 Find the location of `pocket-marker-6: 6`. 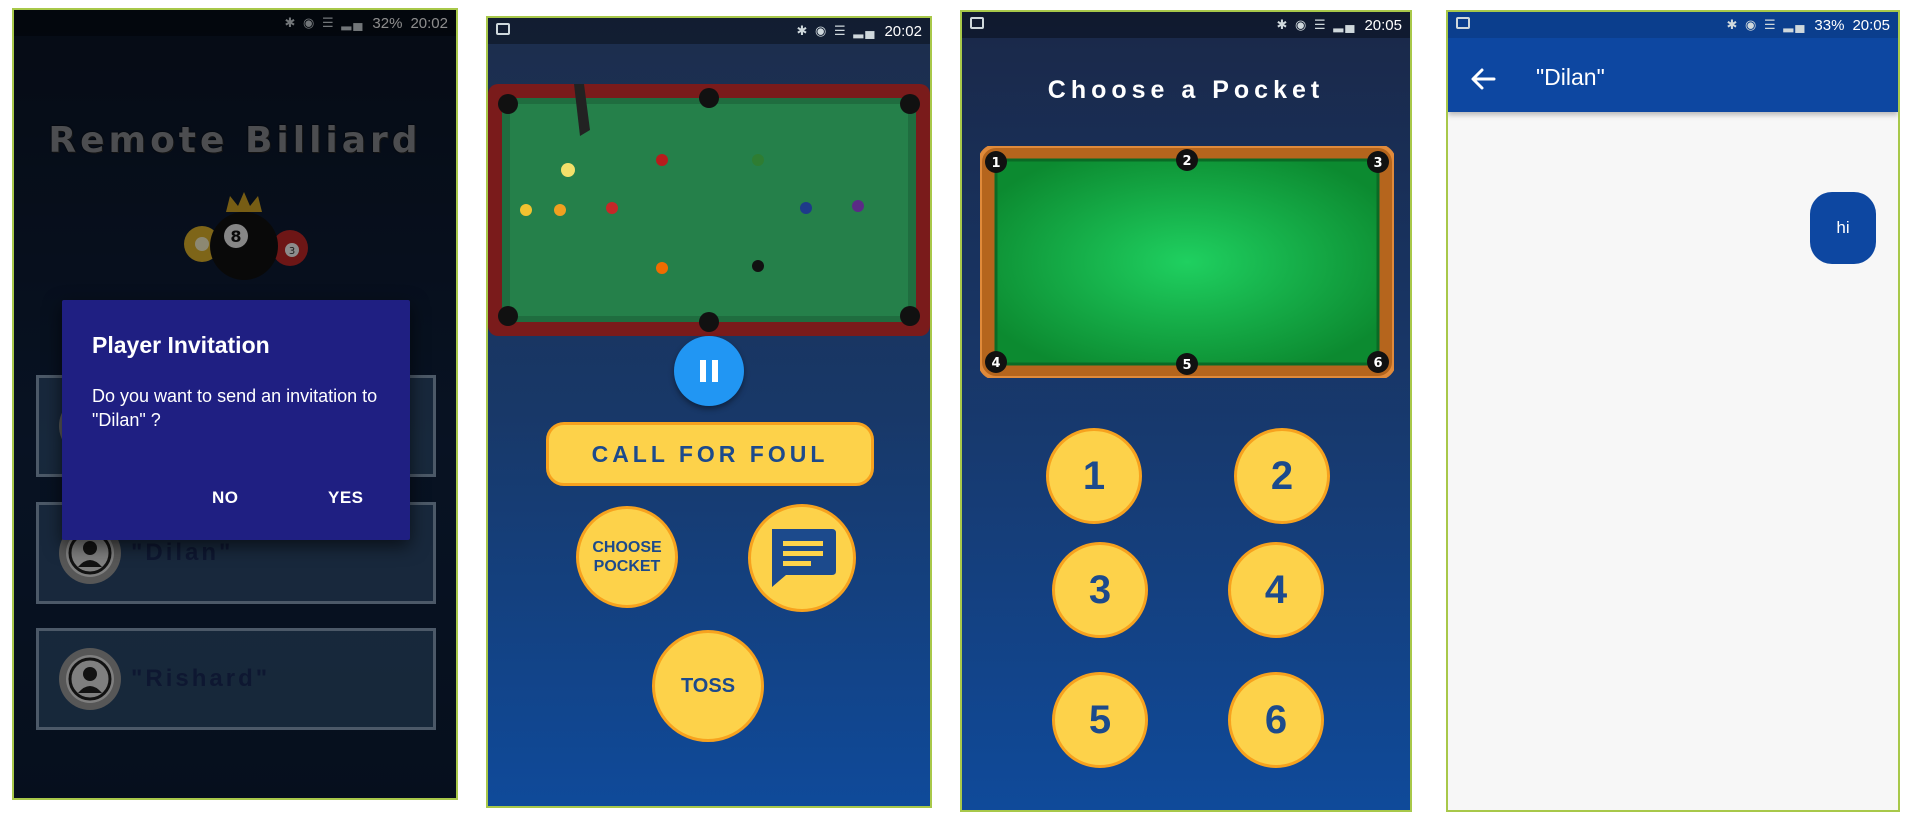

pocket-marker-6: 6 is located at coordinates (1377, 363).